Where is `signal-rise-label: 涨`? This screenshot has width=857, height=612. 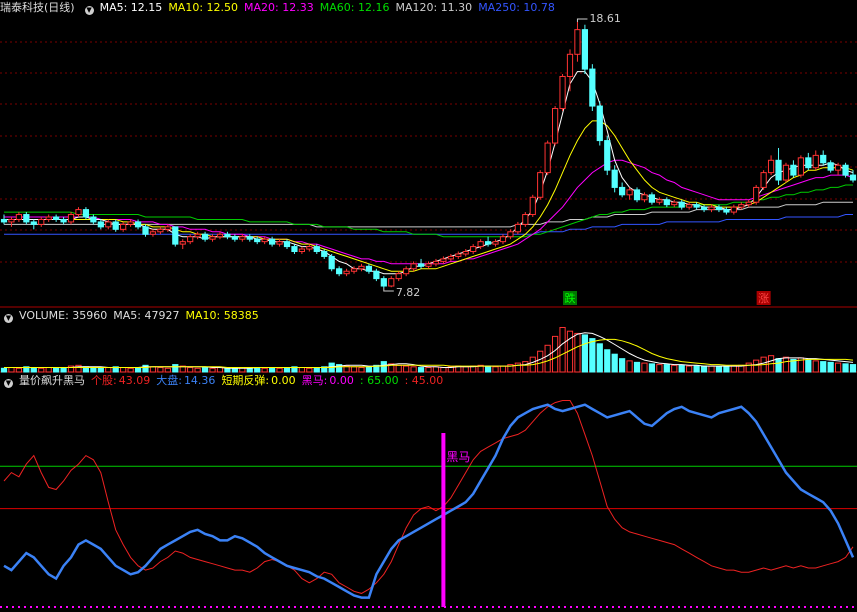
signal-rise-label: 涨 is located at coordinates (763, 298).